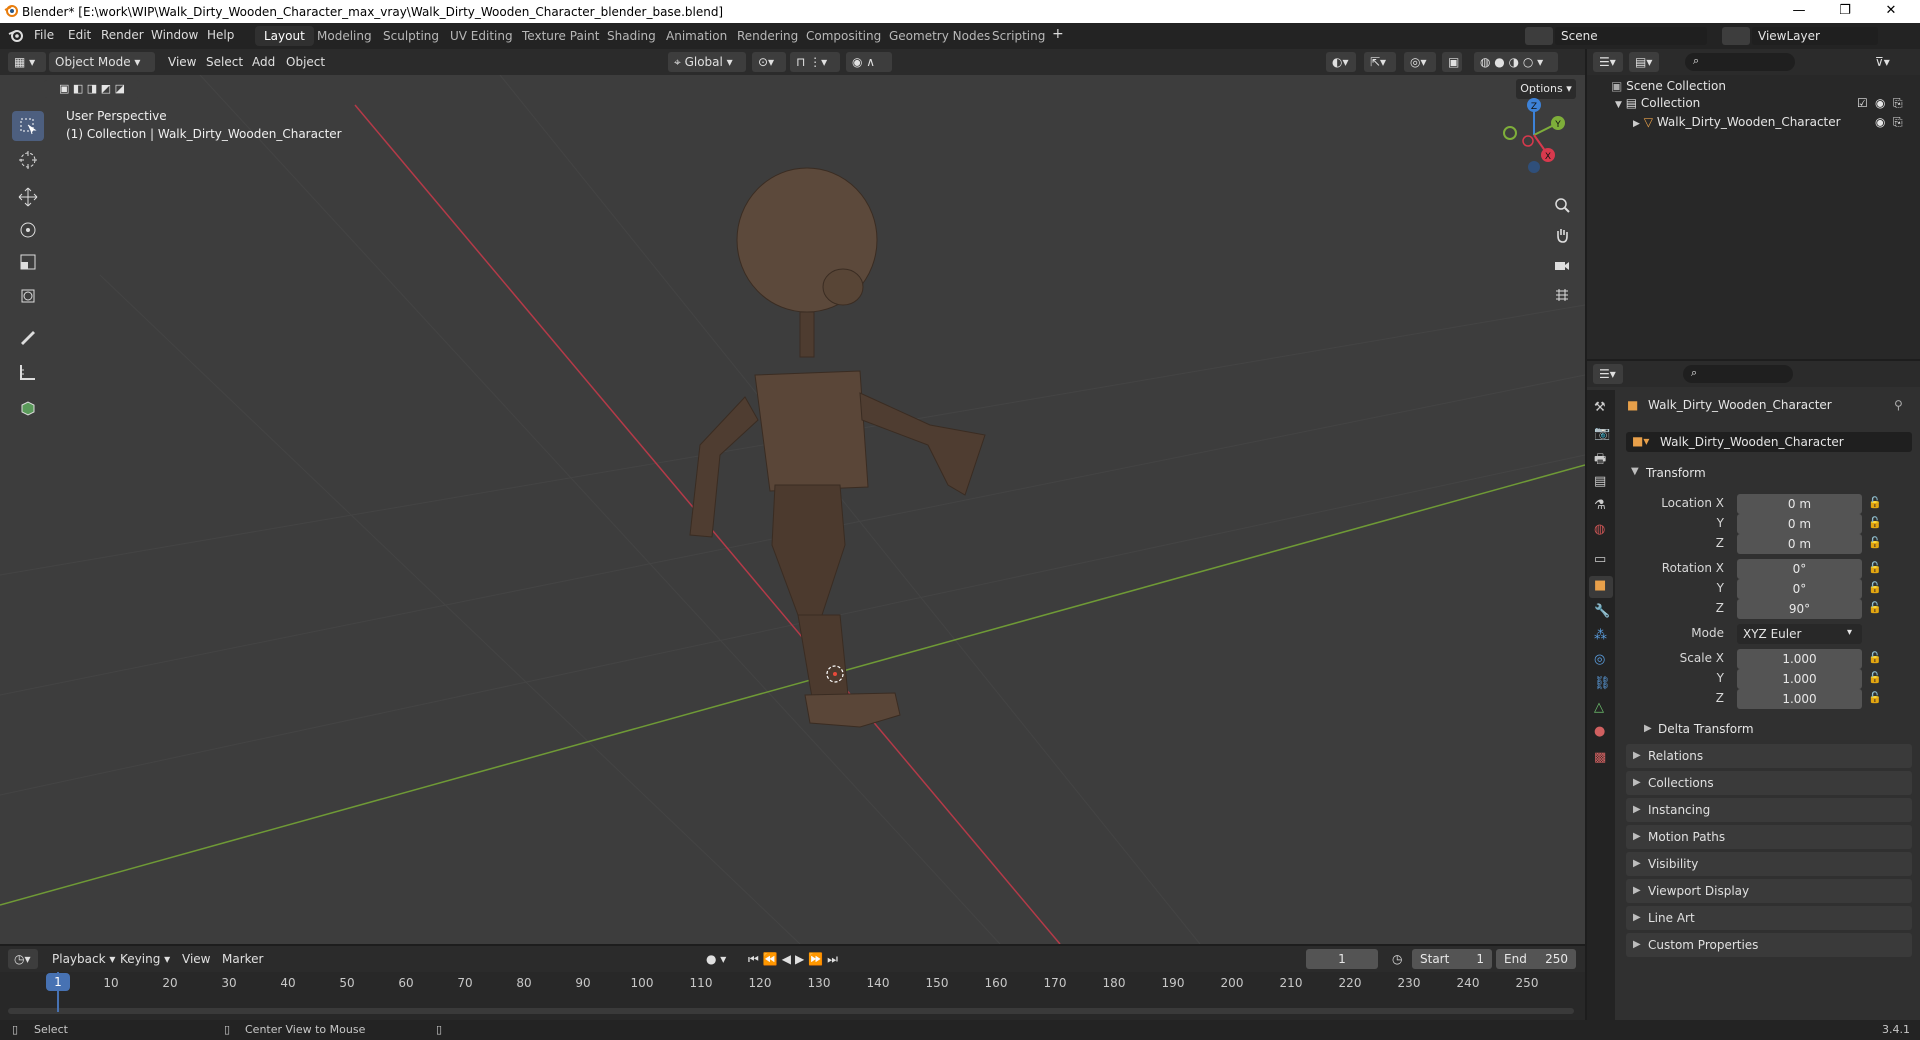 This screenshot has width=1920, height=1040. I want to click on ortho-grid-icon, so click(1562, 295).